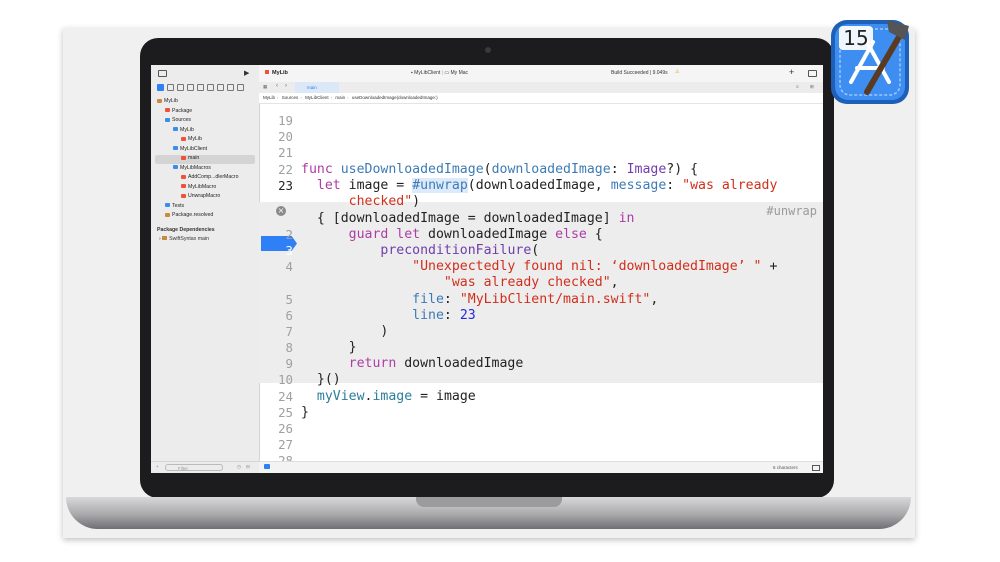  What do you see at coordinates (220, 87) in the screenshot?
I see `debug-navigator-icon` at bounding box center [220, 87].